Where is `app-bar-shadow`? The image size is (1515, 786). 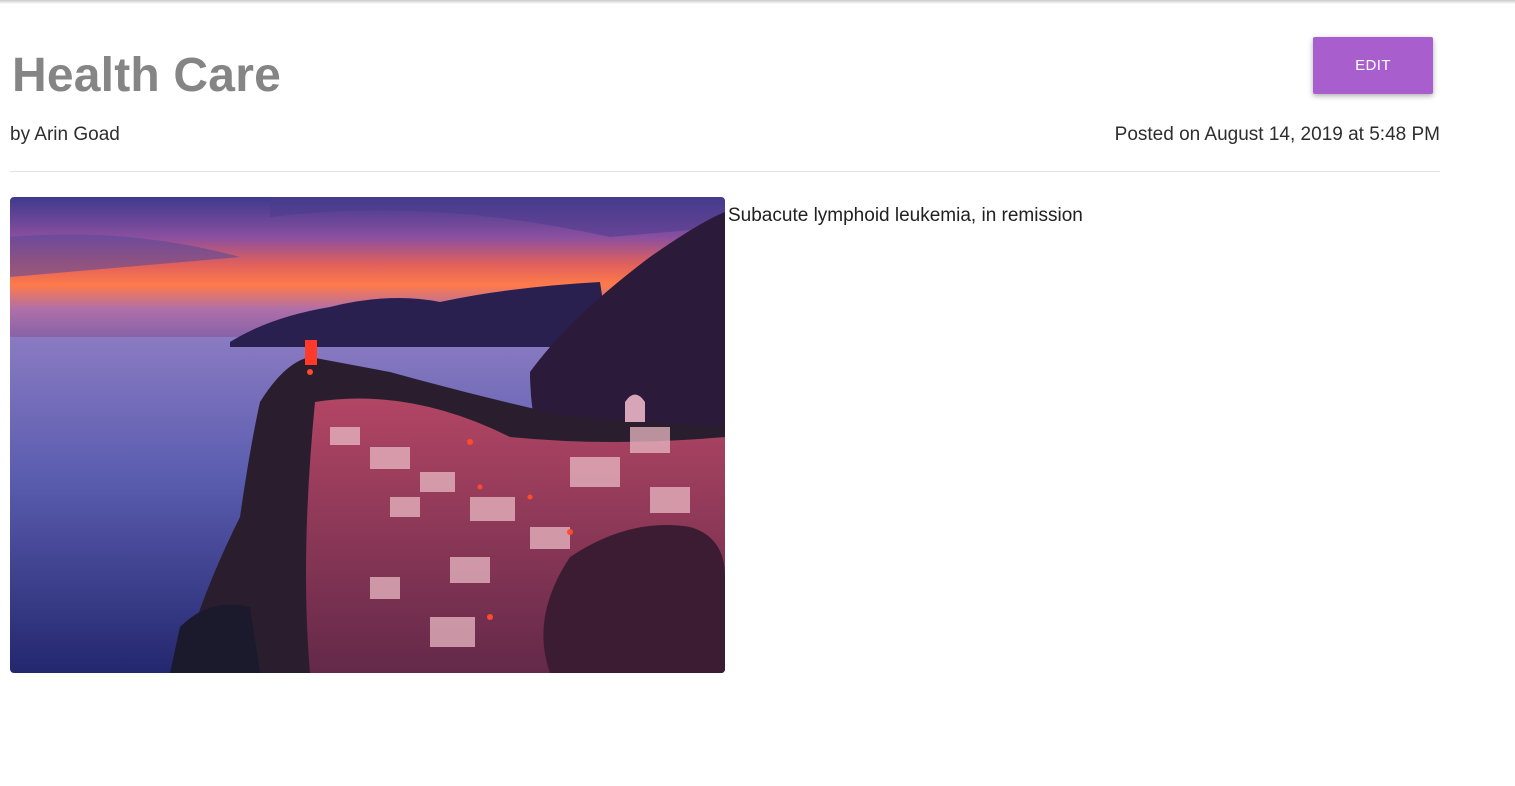 app-bar-shadow is located at coordinates (757, 2).